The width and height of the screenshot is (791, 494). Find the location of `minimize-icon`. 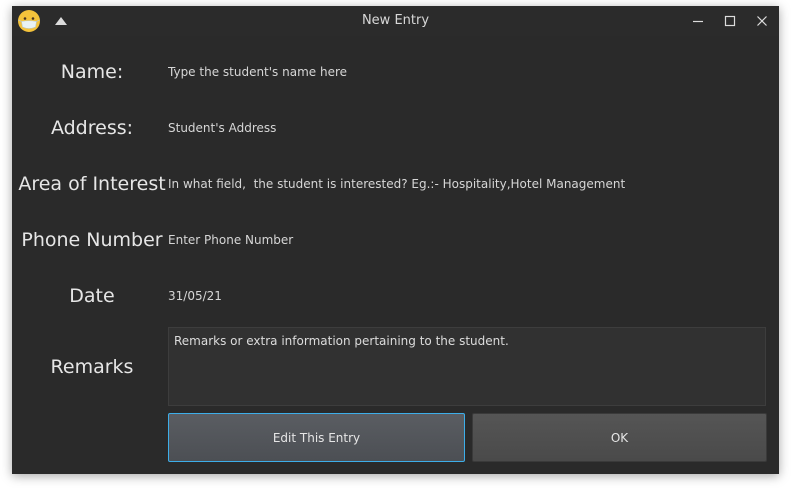

minimize-icon is located at coordinates (698, 21).